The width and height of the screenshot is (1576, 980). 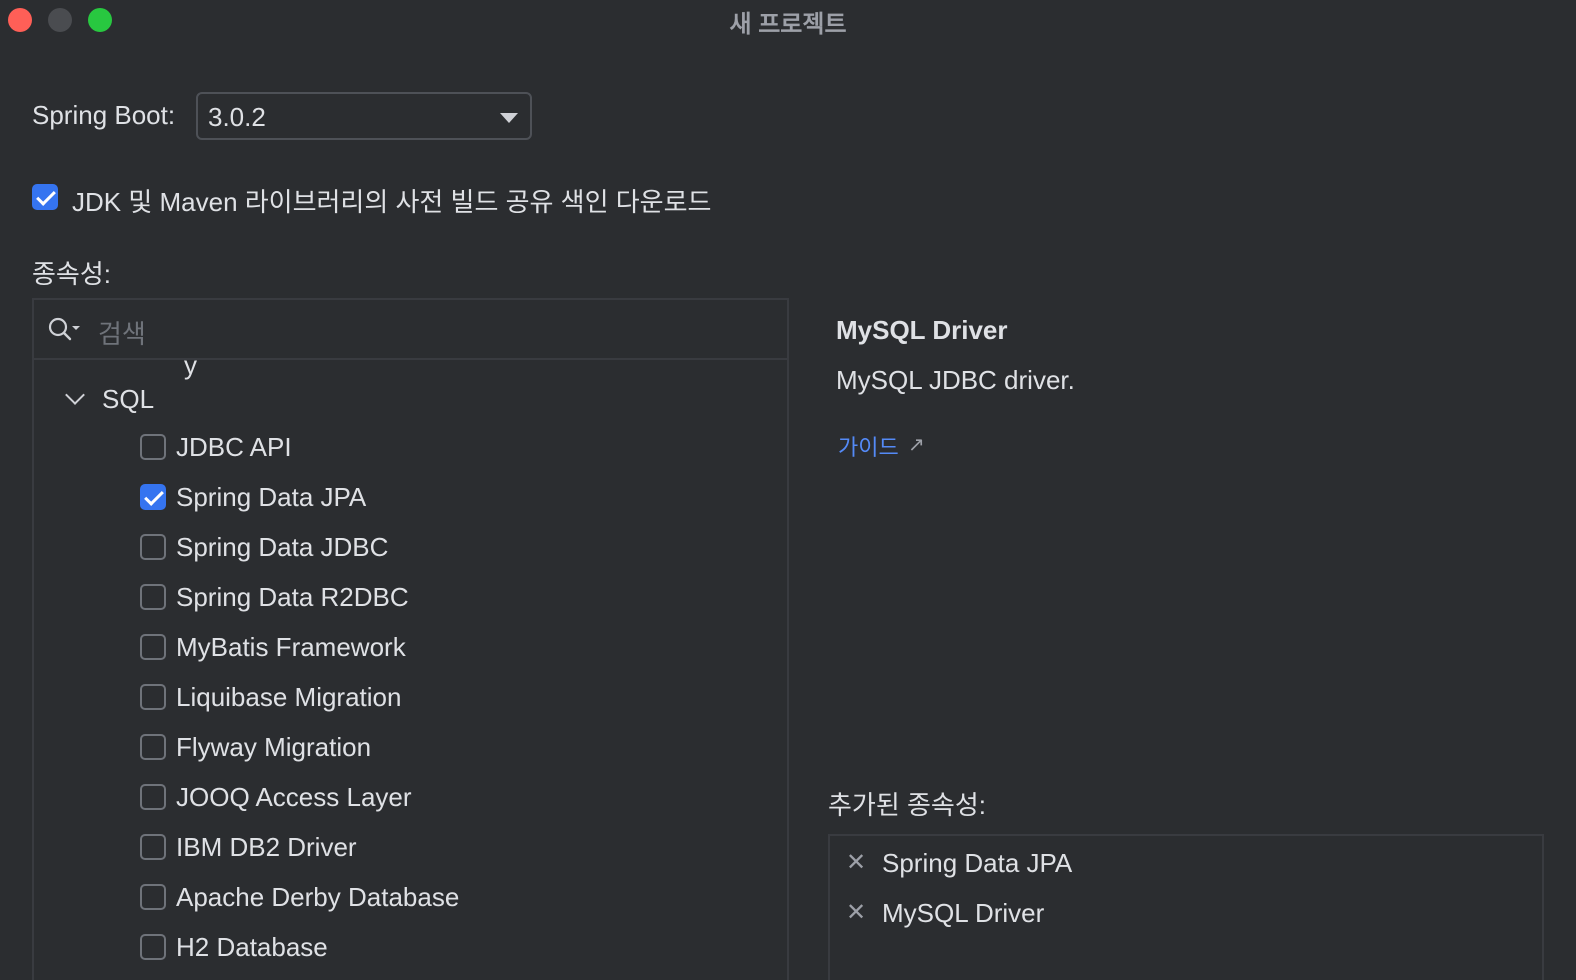 What do you see at coordinates (410, 600) in the screenshot?
I see `dependency-item-spring-data-r2dbc: Spring Data R2DBC` at bounding box center [410, 600].